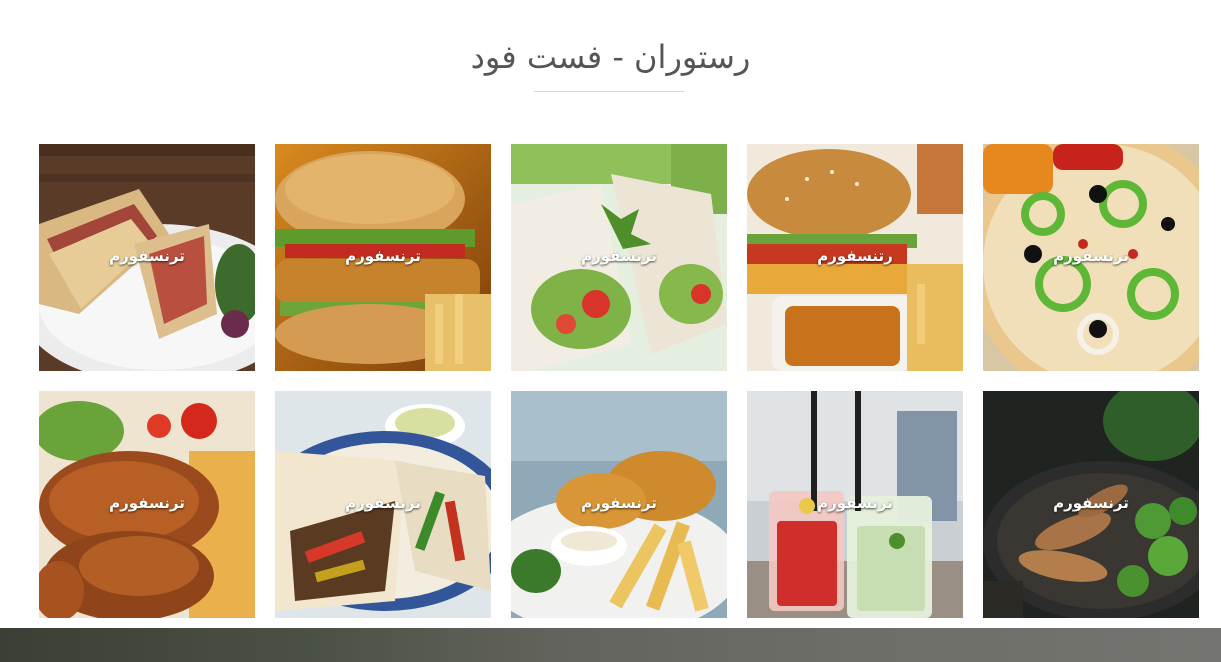 The height and width of the screenshot is (662, 1221). What do you see at coordinates (609, 91) in the screenshot?
I see `title-underline` at bounding box center [609, 91].